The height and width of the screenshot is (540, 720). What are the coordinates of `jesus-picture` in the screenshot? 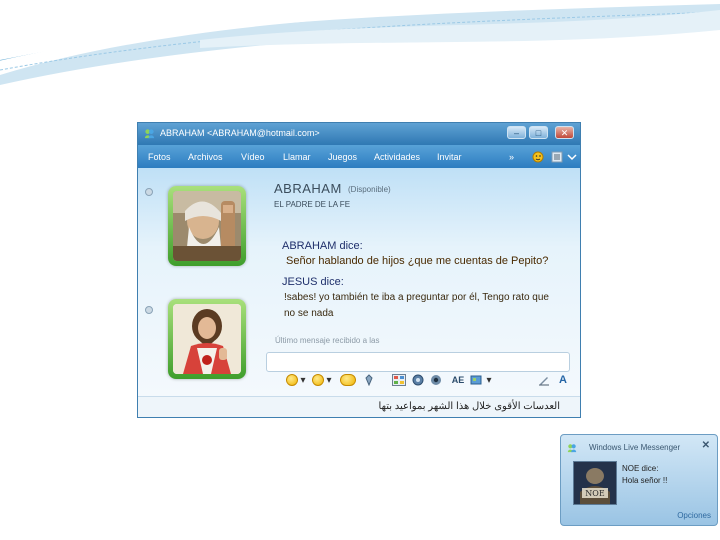 It's located at (207, 339).